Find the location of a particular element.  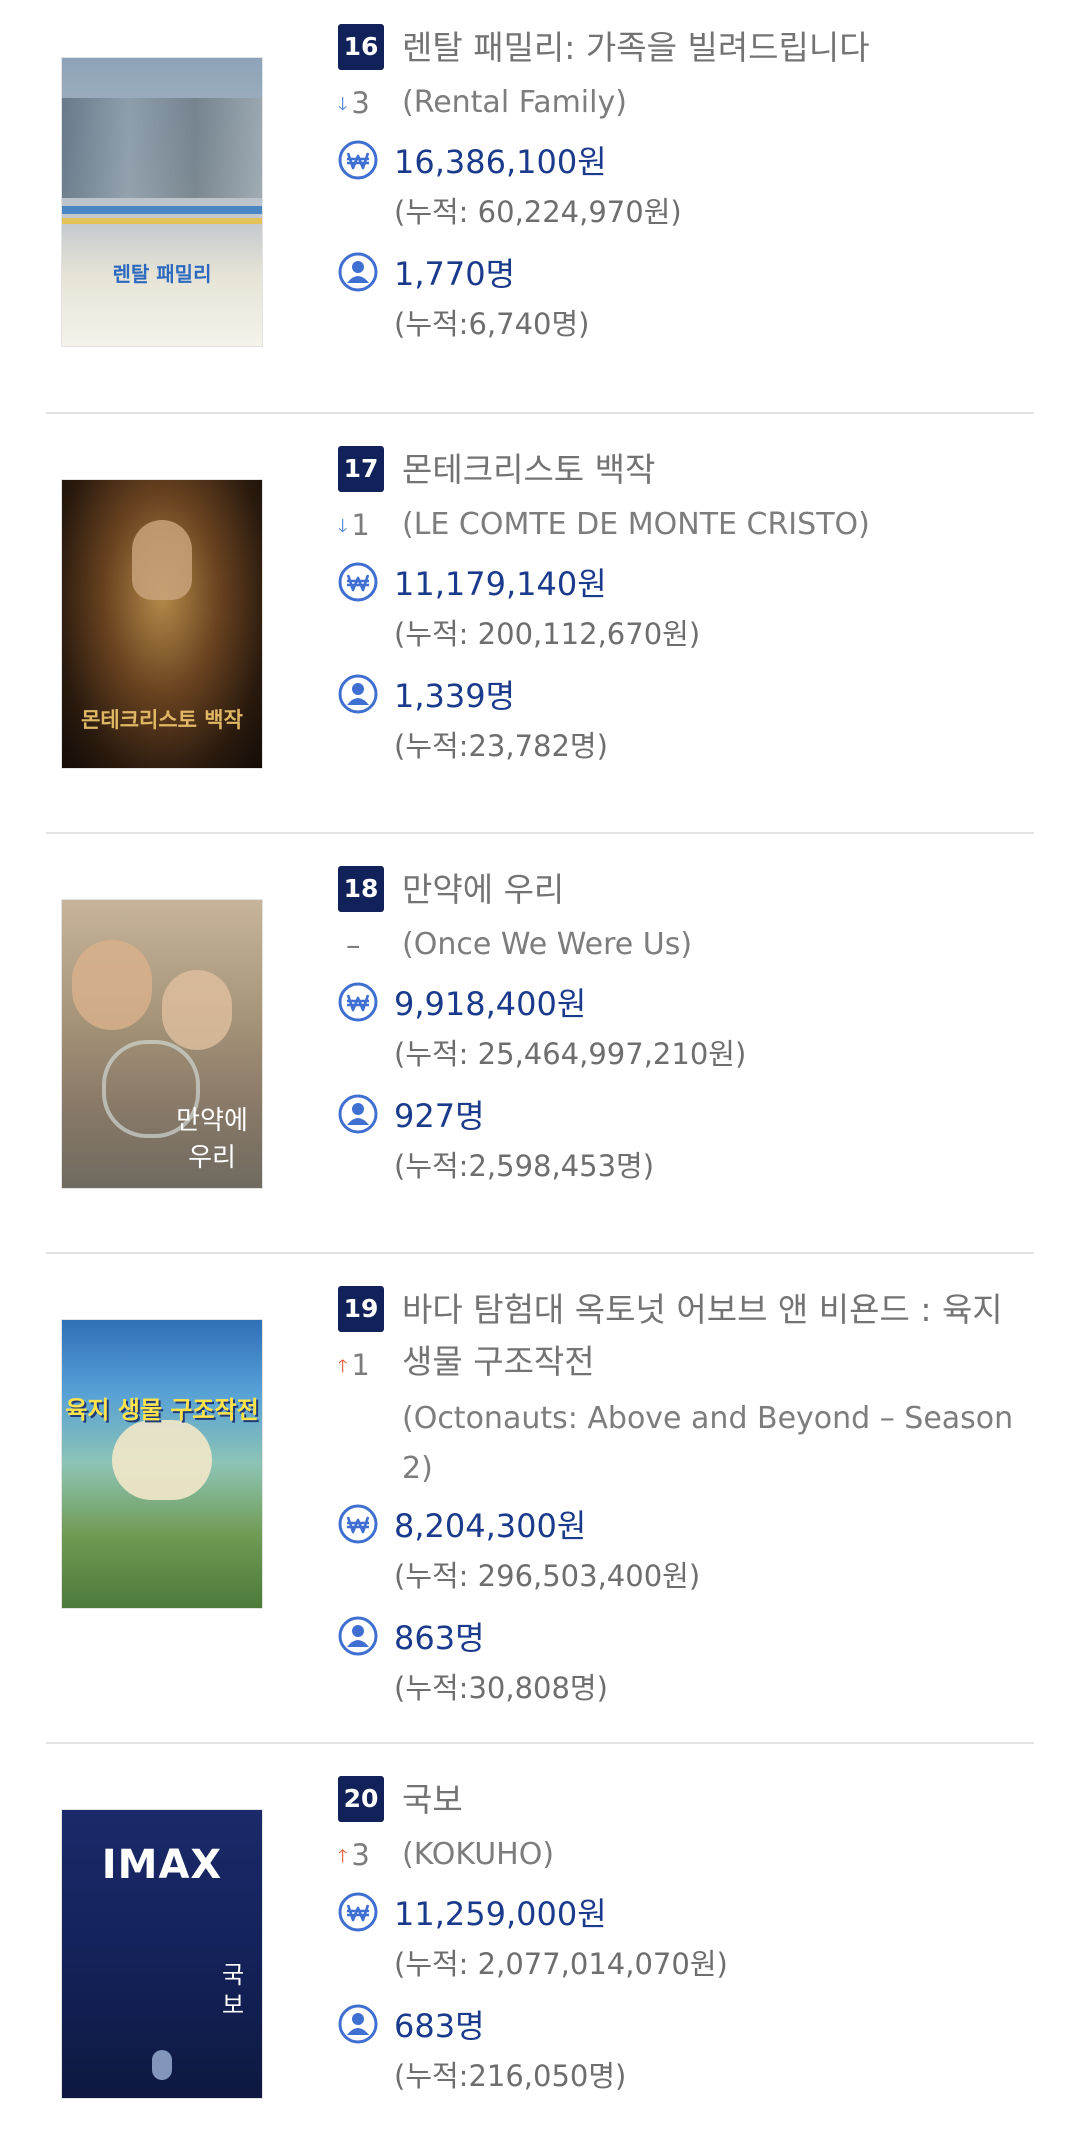

poster-title: IMAX is located at coordinates (162, 1865).